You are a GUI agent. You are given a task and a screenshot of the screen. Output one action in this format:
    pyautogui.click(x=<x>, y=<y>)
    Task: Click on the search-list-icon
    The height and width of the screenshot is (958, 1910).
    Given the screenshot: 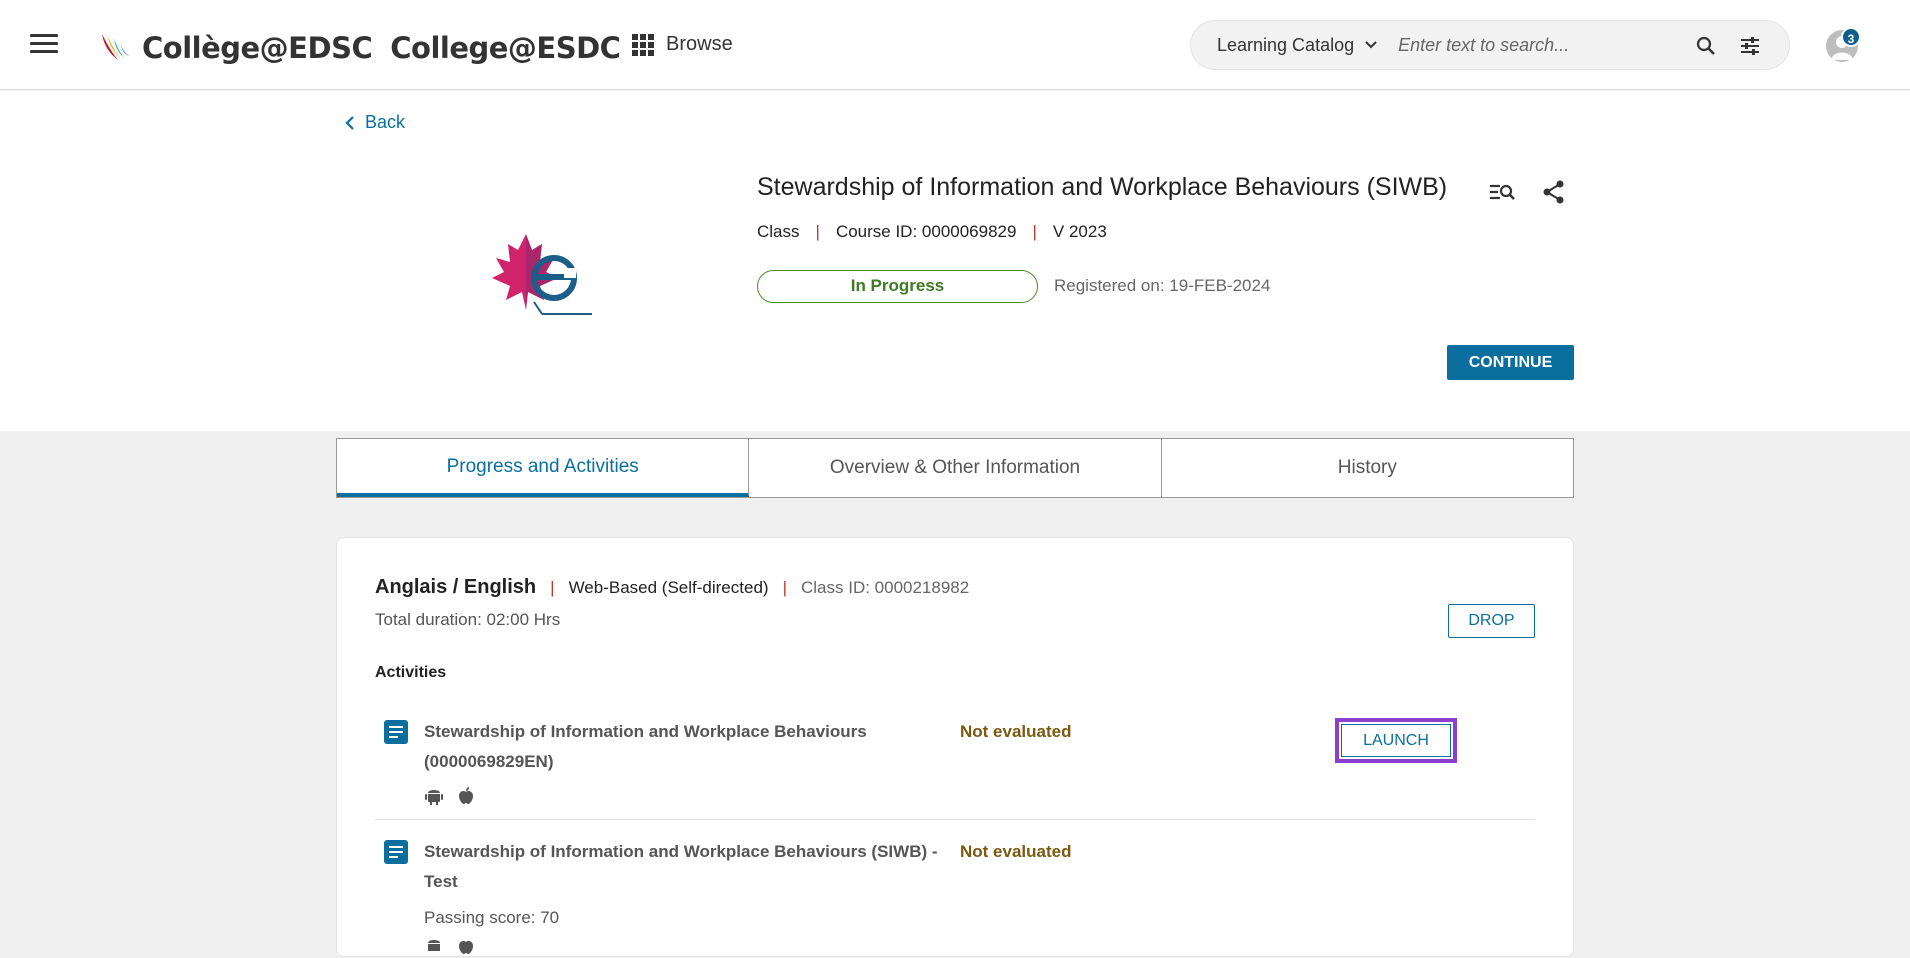 What is the action you would take?
    pyautogui.click(x=1502, y=192)
    